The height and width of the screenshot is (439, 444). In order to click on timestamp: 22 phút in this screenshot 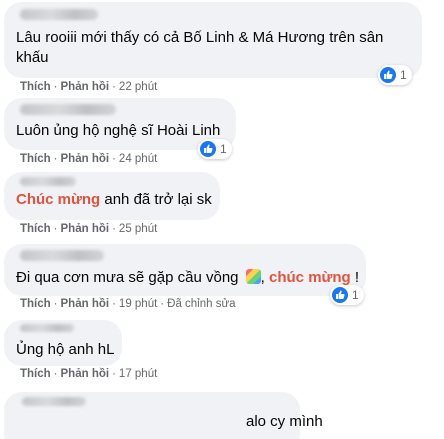, I will do `click(138, 87)`.